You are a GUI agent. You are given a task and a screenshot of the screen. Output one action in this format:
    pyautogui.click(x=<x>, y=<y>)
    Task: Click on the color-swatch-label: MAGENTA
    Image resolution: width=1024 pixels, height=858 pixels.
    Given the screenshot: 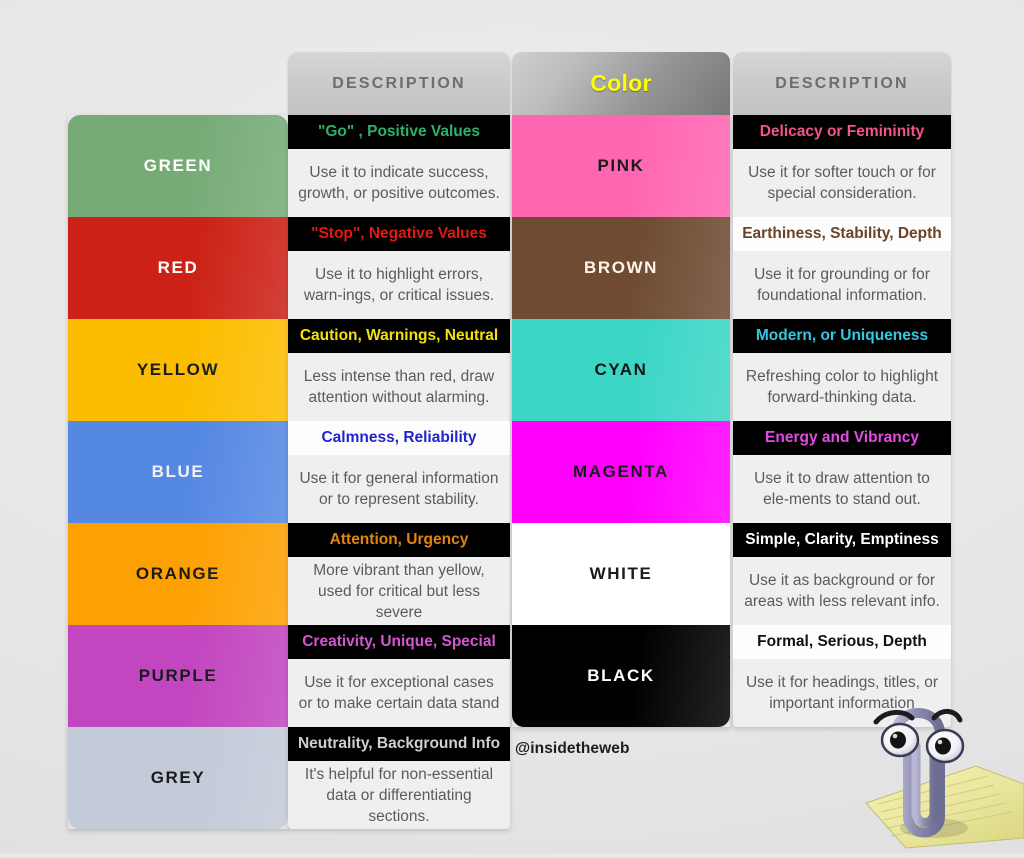 What is the action you would take?
    pyautogui.click(x=621, y=471)
    